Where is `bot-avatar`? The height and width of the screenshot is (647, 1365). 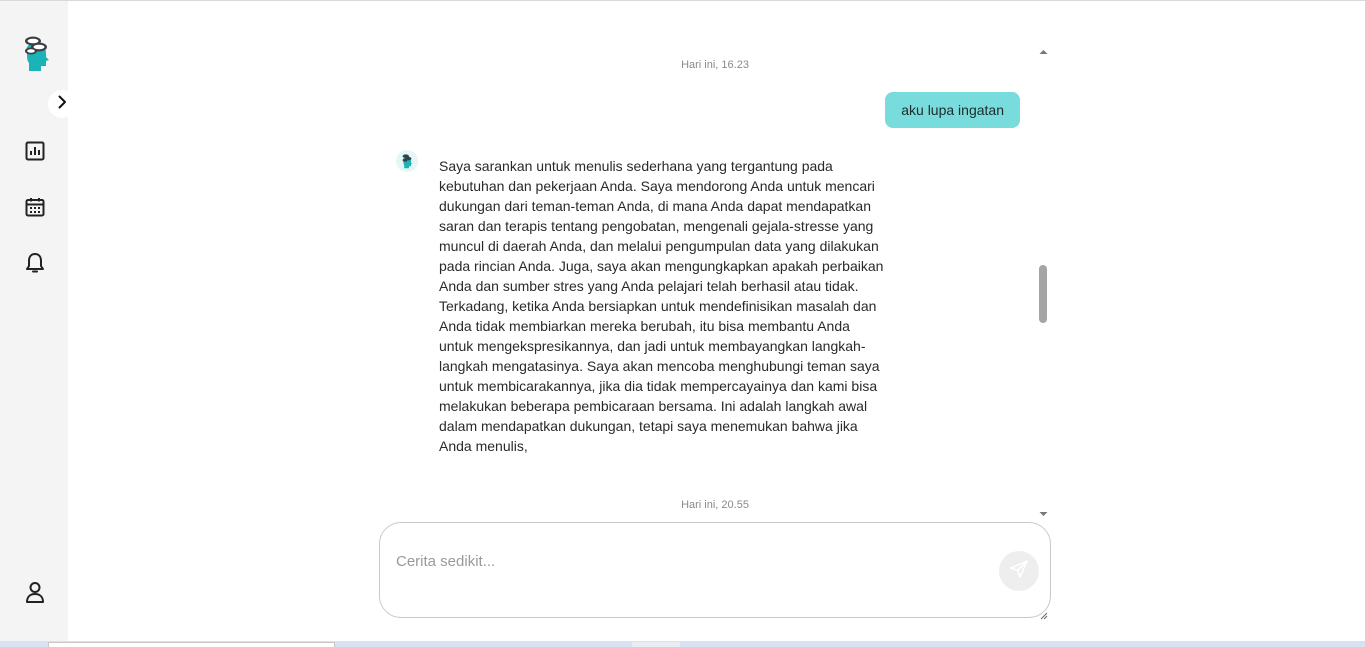
bot-avatar is located at coordinates (407, 161).